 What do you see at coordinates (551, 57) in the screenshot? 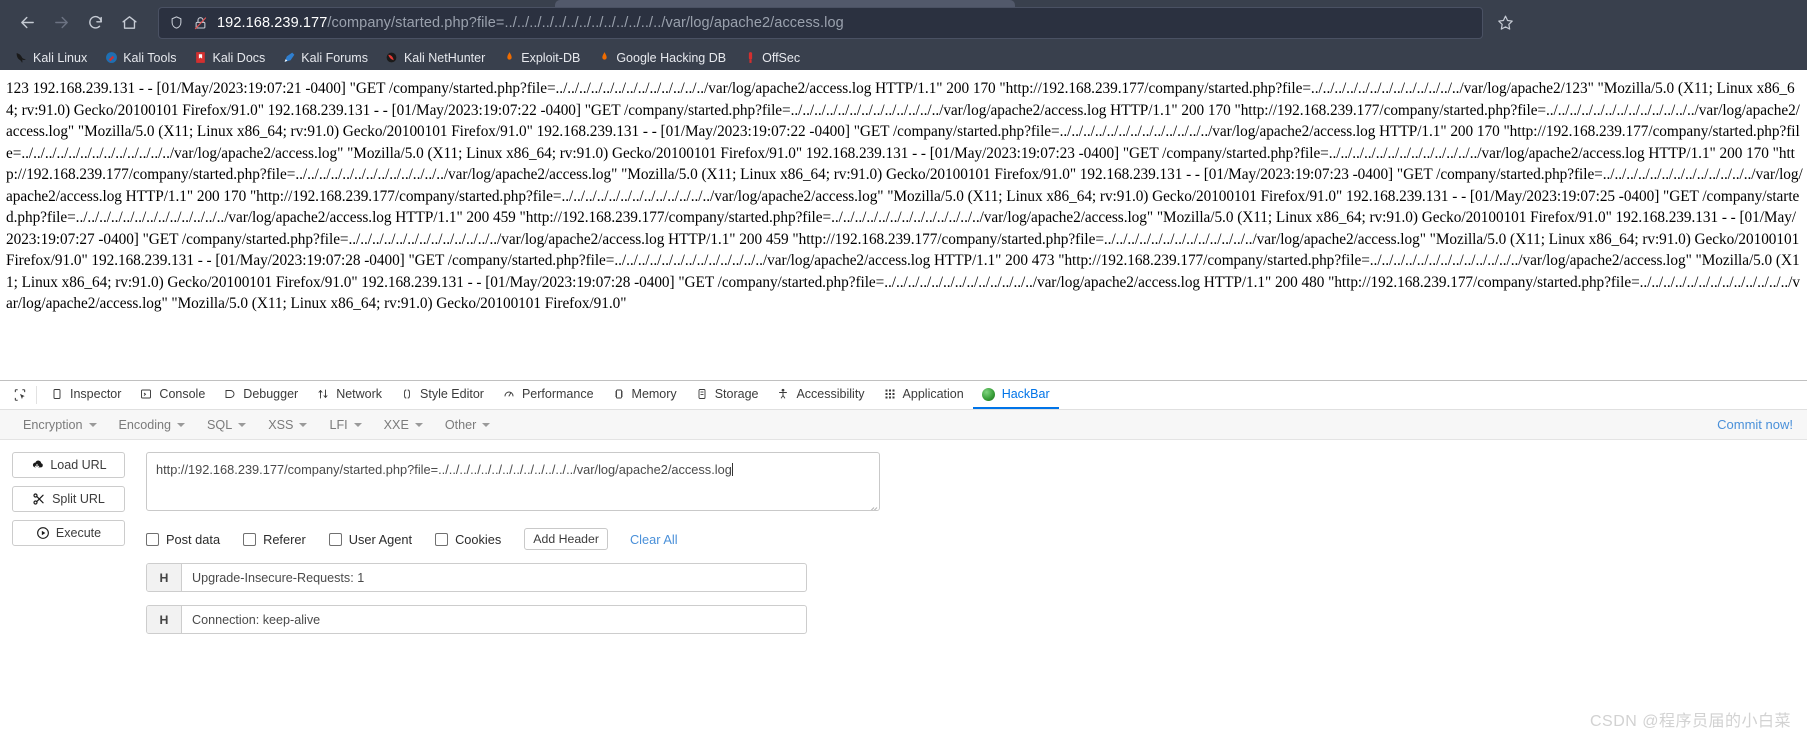
I see `bookmark-label: Exploit-DB` at bounding box center [551, 57].